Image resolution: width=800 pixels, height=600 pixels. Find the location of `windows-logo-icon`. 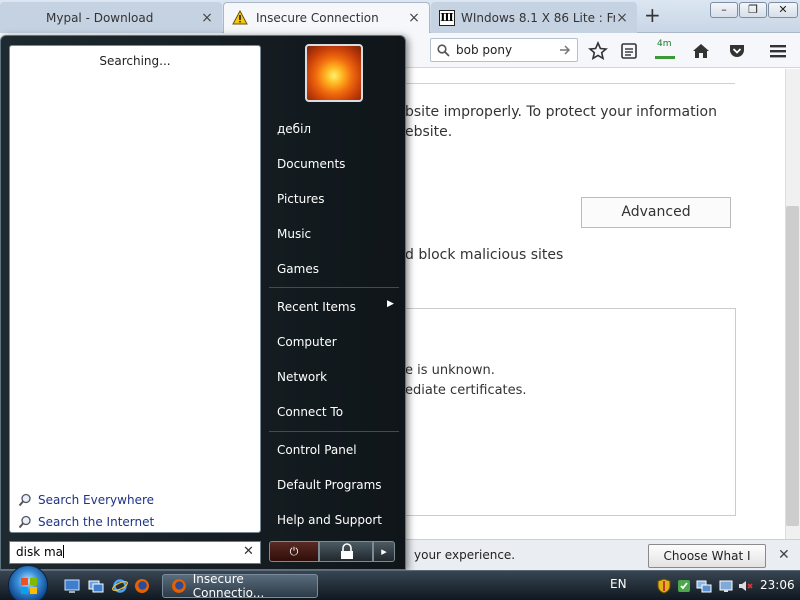

windows-logo-icon is located at coordinates (29, 586).